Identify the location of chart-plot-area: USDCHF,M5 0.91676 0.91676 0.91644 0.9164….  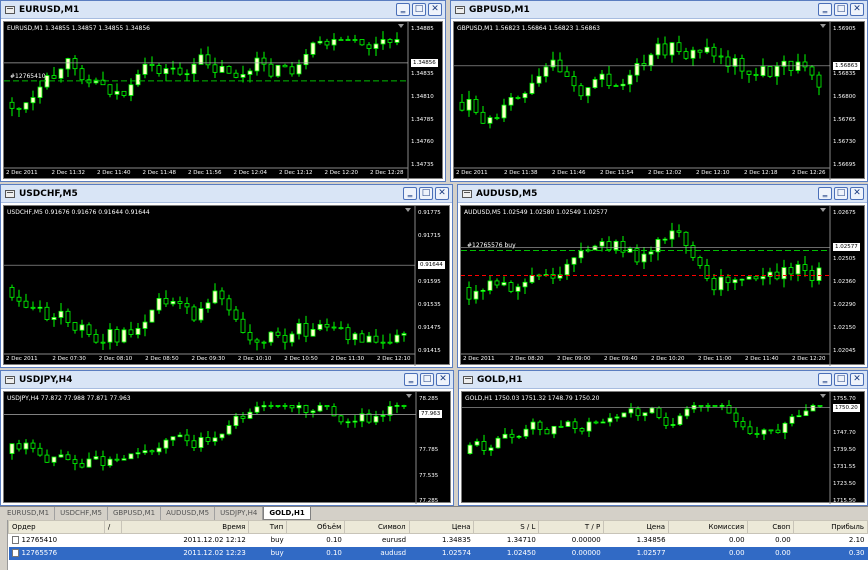
(226, 285).